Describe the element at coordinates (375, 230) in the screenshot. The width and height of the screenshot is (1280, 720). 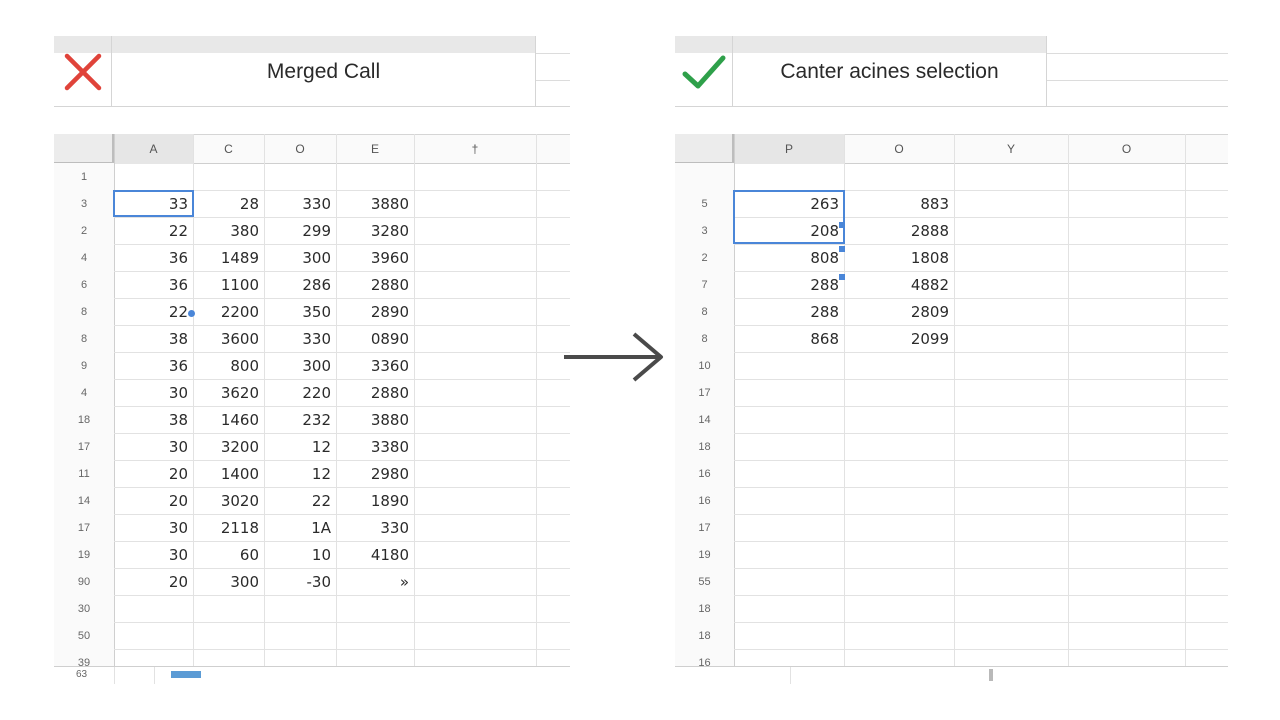
I see `table-cell: 3280` at that location.